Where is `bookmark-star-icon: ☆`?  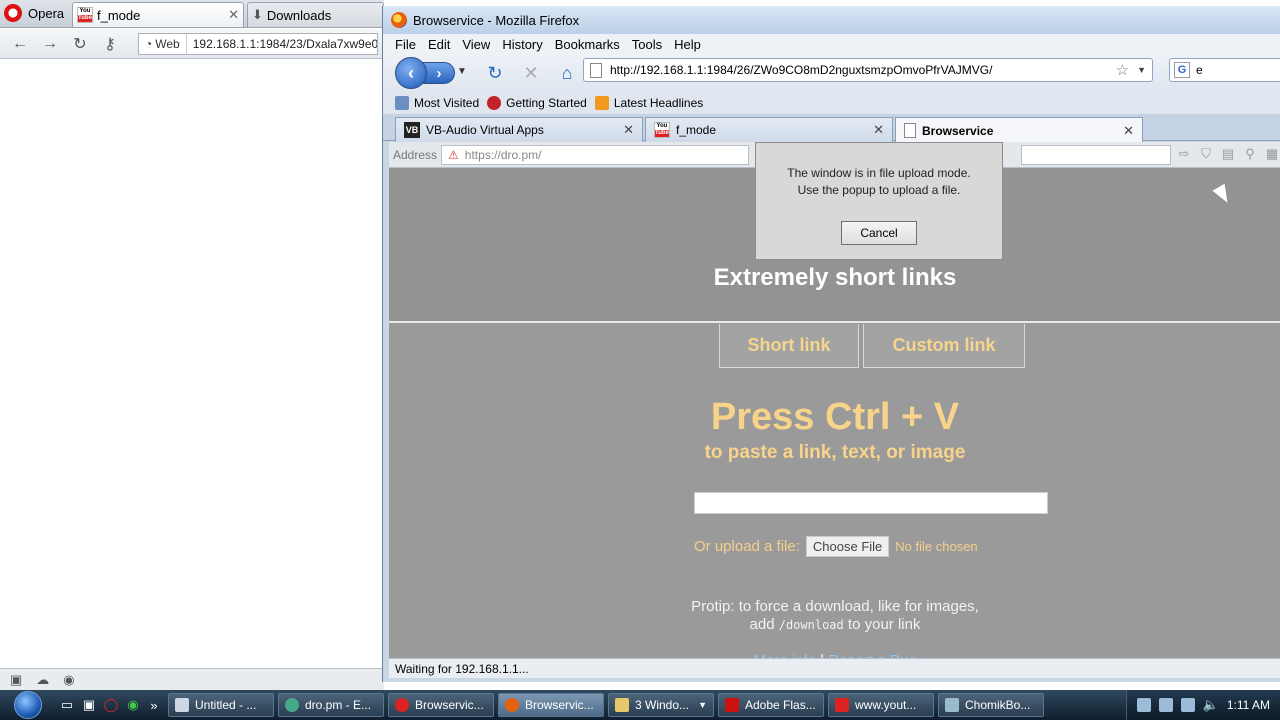 bookmark-star-icon: ☆ is located at coordinates (1122, 70).